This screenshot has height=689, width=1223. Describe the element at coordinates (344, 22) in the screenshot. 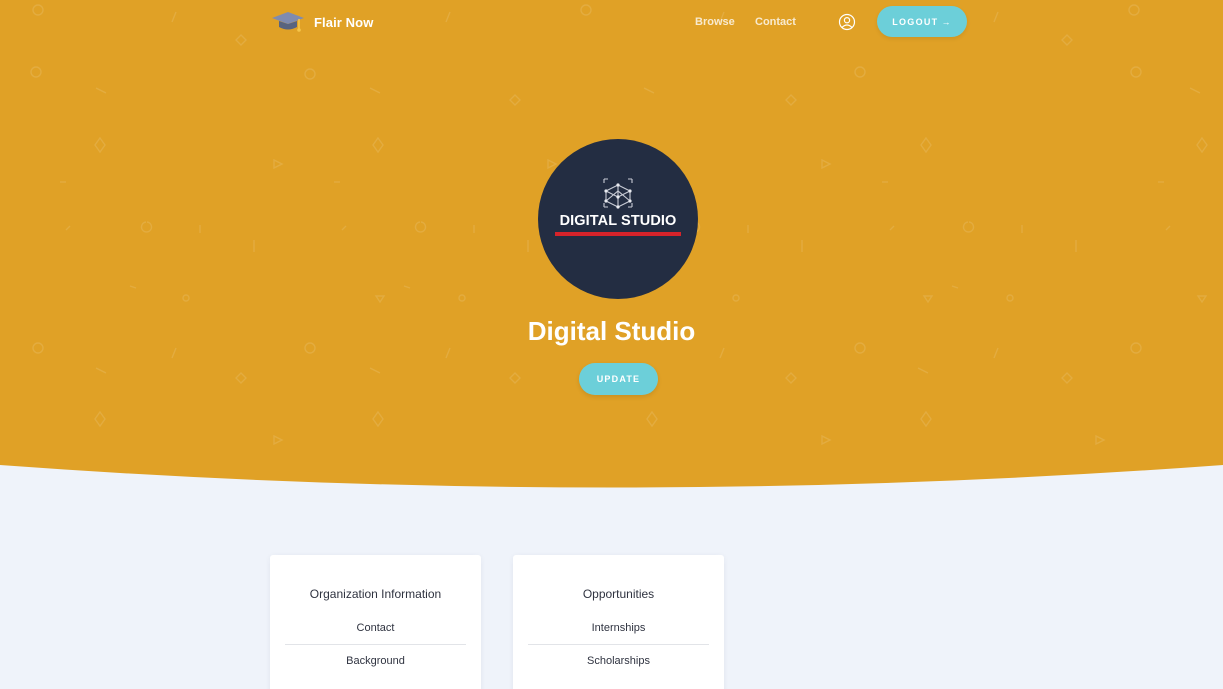

I see `brand-name: Flair Now` at that location.